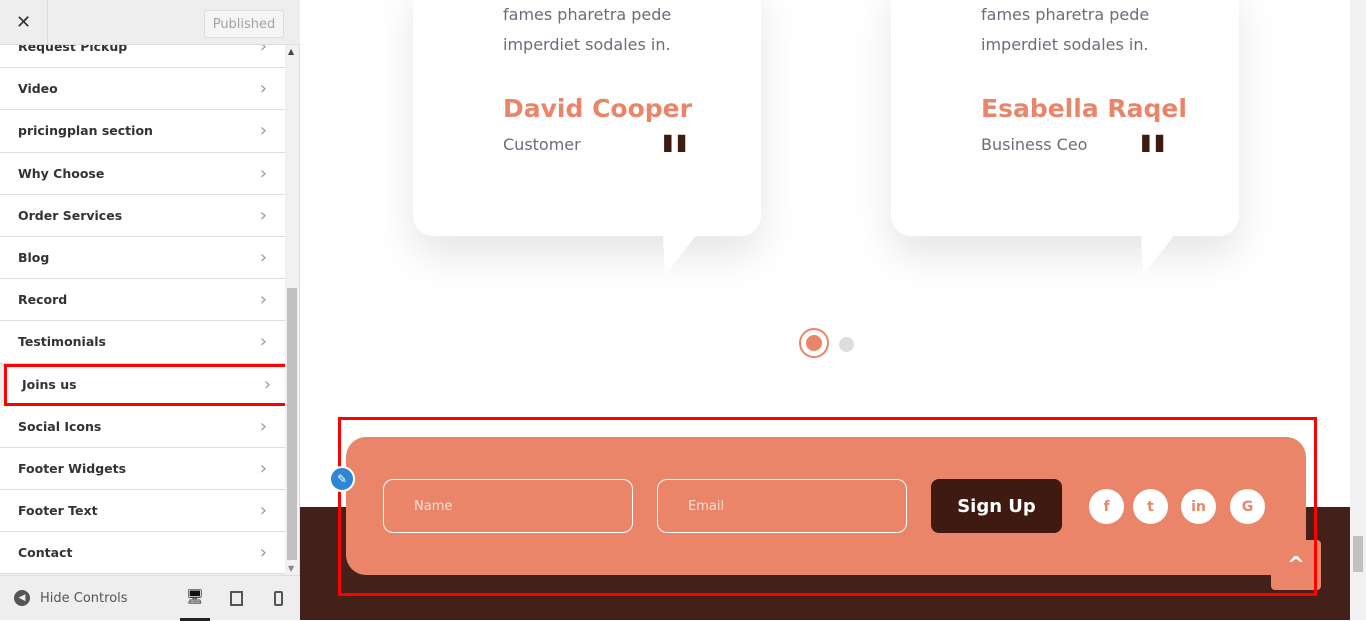 The image size is (1366, 621). What do you see at coordinates (146, 384) in the screenshot?
I see `section-joins-us: Joins us ›` at bounding box center [146, 384].